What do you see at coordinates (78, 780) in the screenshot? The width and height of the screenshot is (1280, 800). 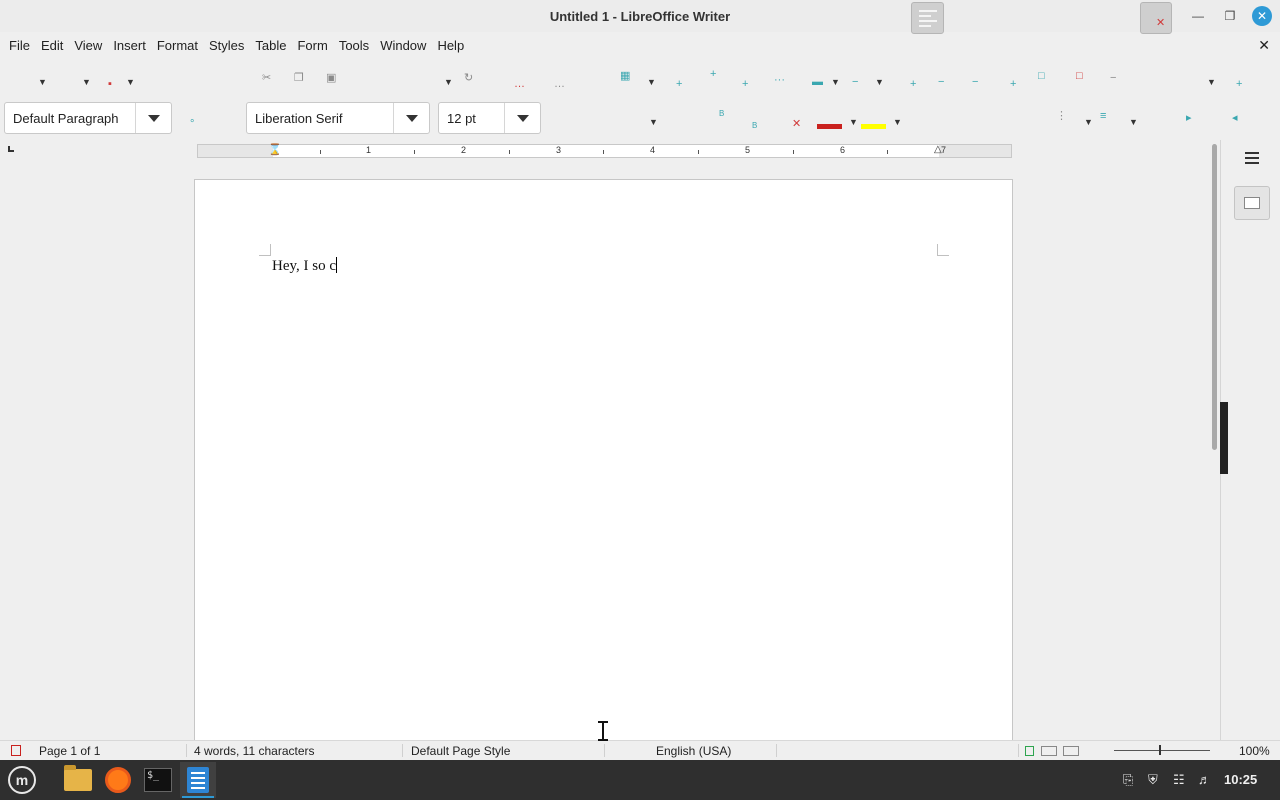 I see `files-icon` at bounding box center [78, 780].